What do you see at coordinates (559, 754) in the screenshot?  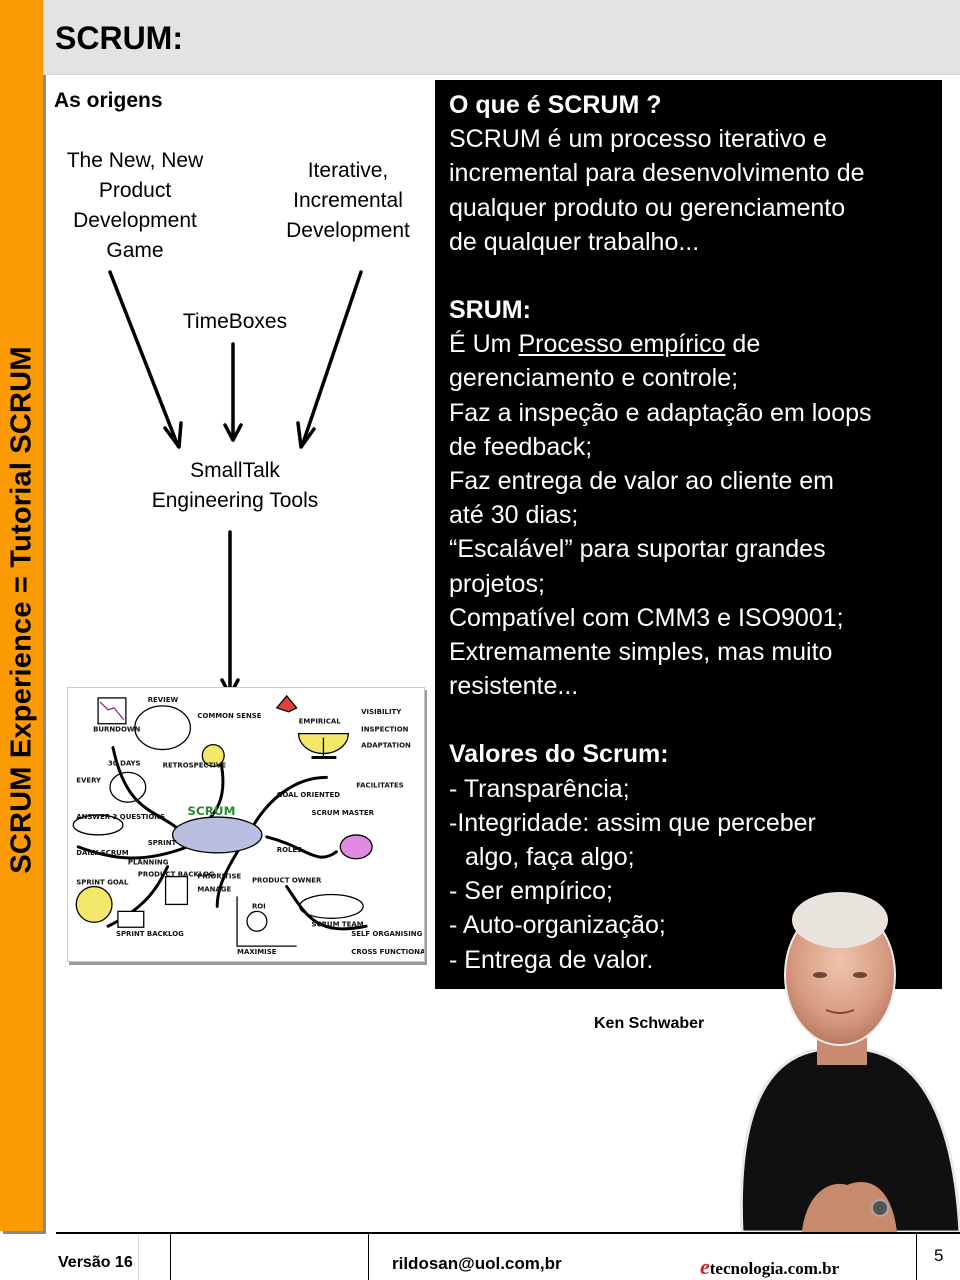 I see `values-heading: Valores do Scrum:` at bounding box center [559, 754].